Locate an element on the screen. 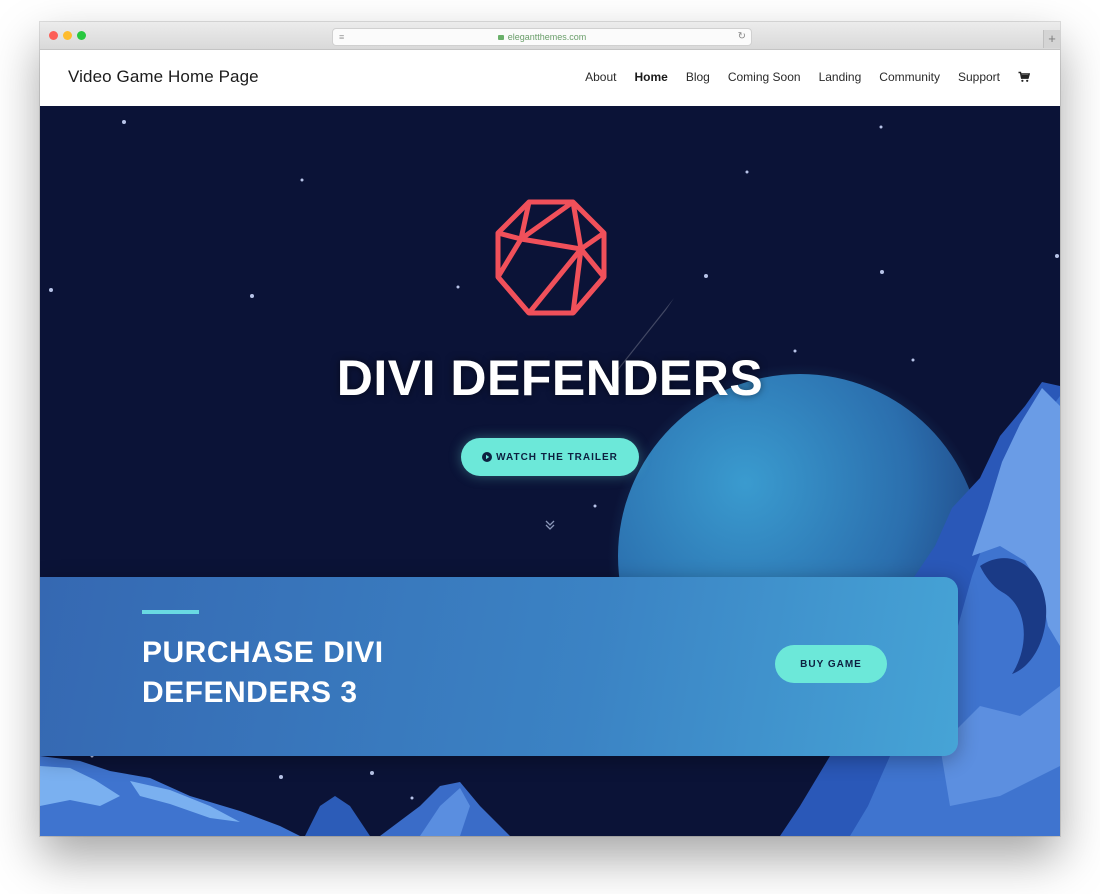 This screenshot has height=894, width=1100. minimize-window-button is located at coordinates (67, 35).